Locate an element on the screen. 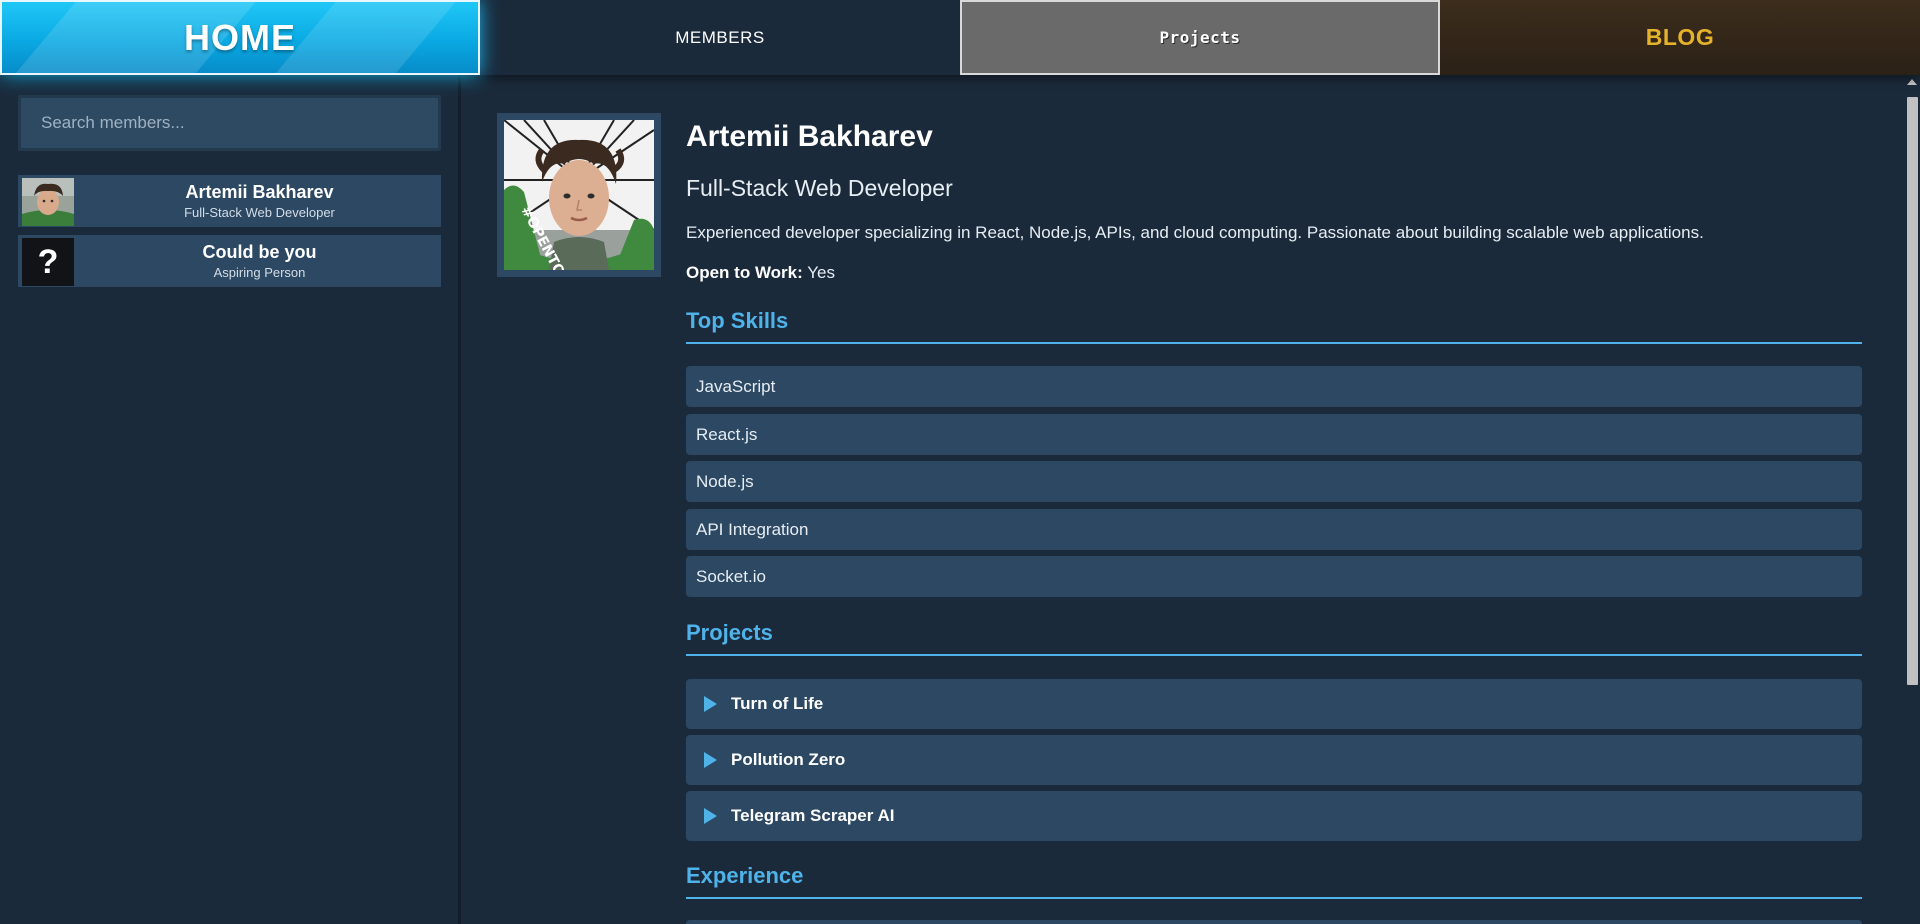  member-avatar is located at coordinates (48, 202).